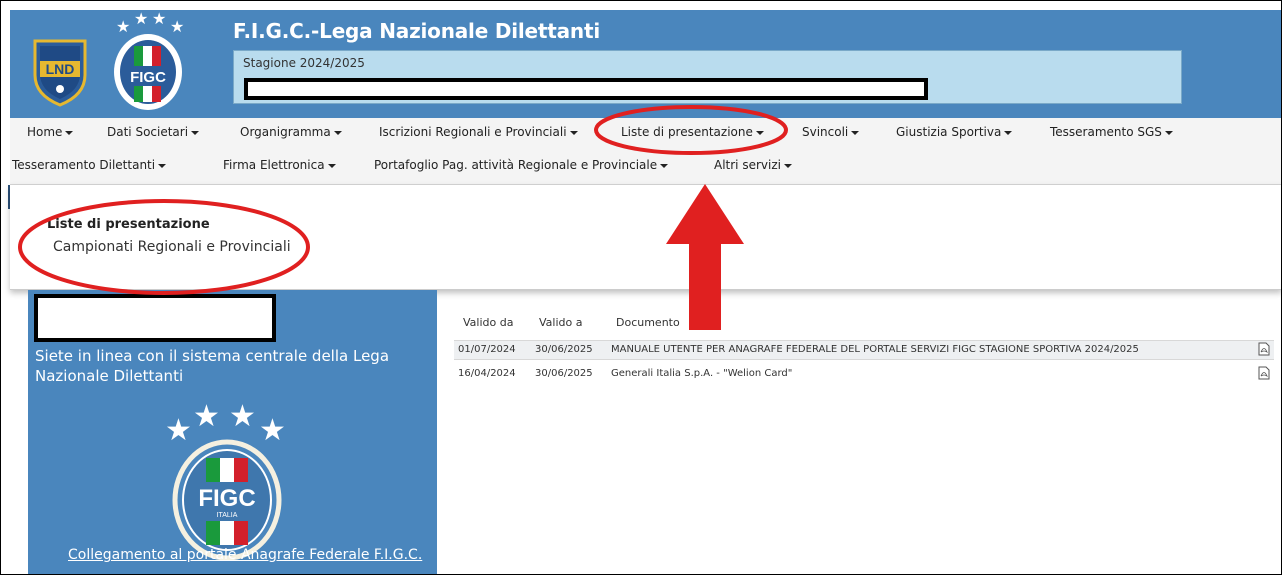 This screenshot has width=1282, height=575. What do you see at coordinates (825, 132) in the screenshot?
I see `nav-svincoli-label: Svincoli` at bounding box center [825, 132].